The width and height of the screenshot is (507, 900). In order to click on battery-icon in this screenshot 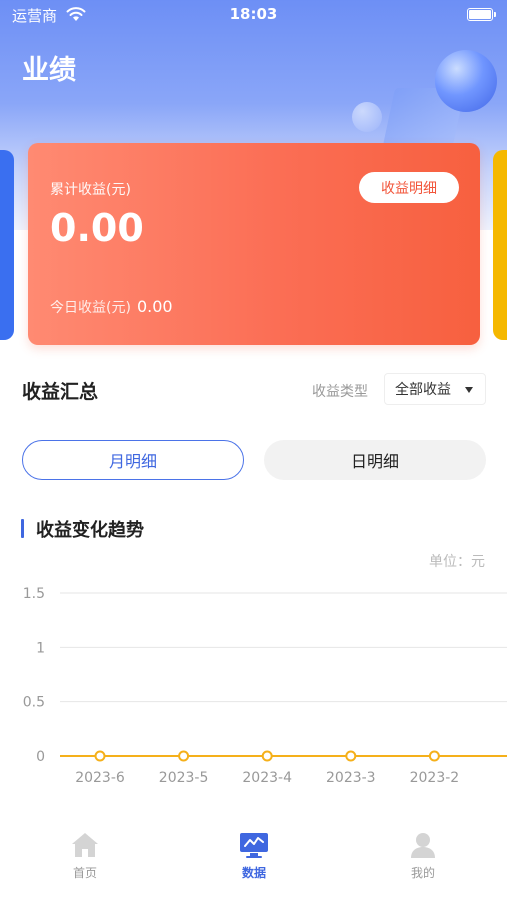, I will do `click(481, 14)`.